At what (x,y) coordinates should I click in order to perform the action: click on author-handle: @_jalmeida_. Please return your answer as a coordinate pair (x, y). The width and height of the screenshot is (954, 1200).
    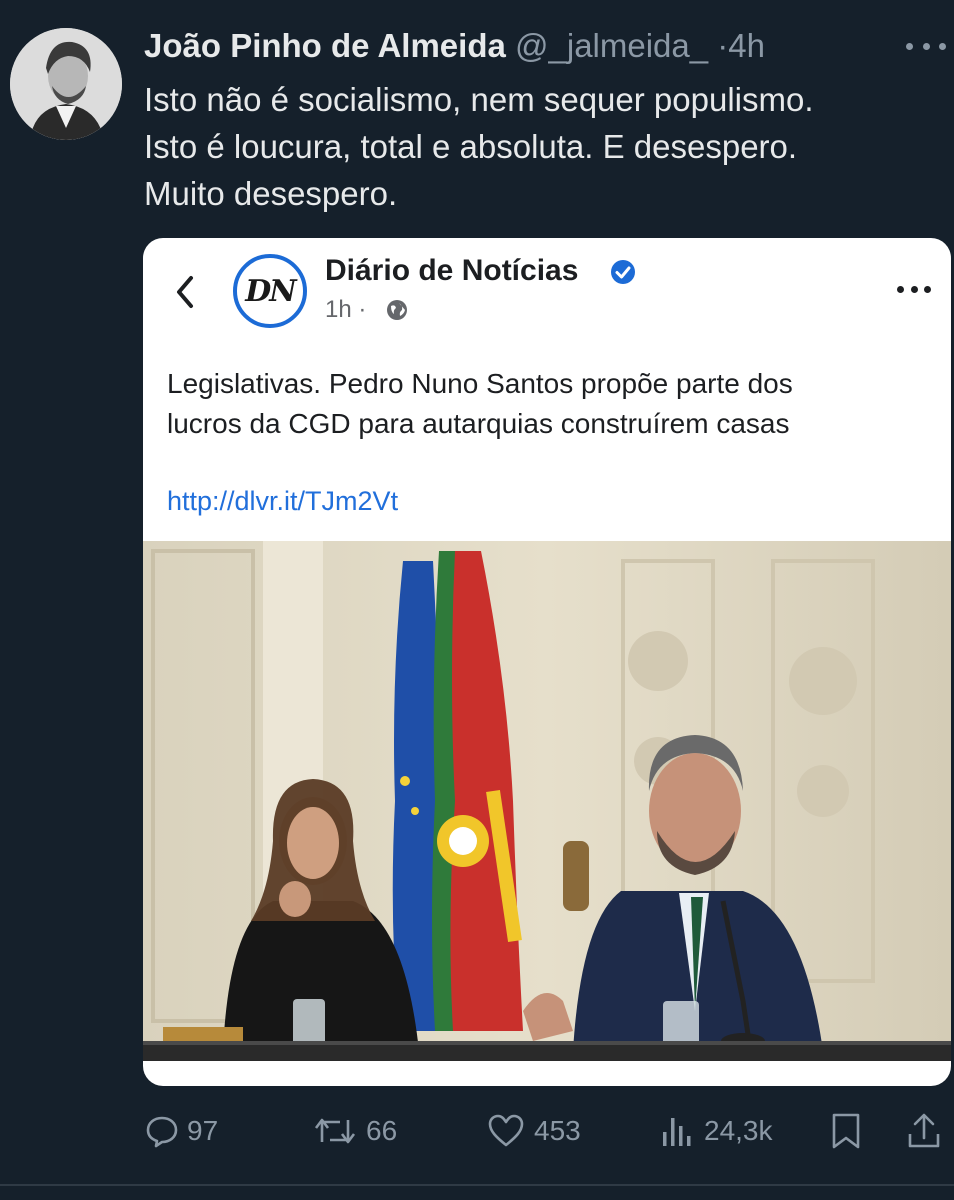
    Looking at the image, I should click on (611, 45).